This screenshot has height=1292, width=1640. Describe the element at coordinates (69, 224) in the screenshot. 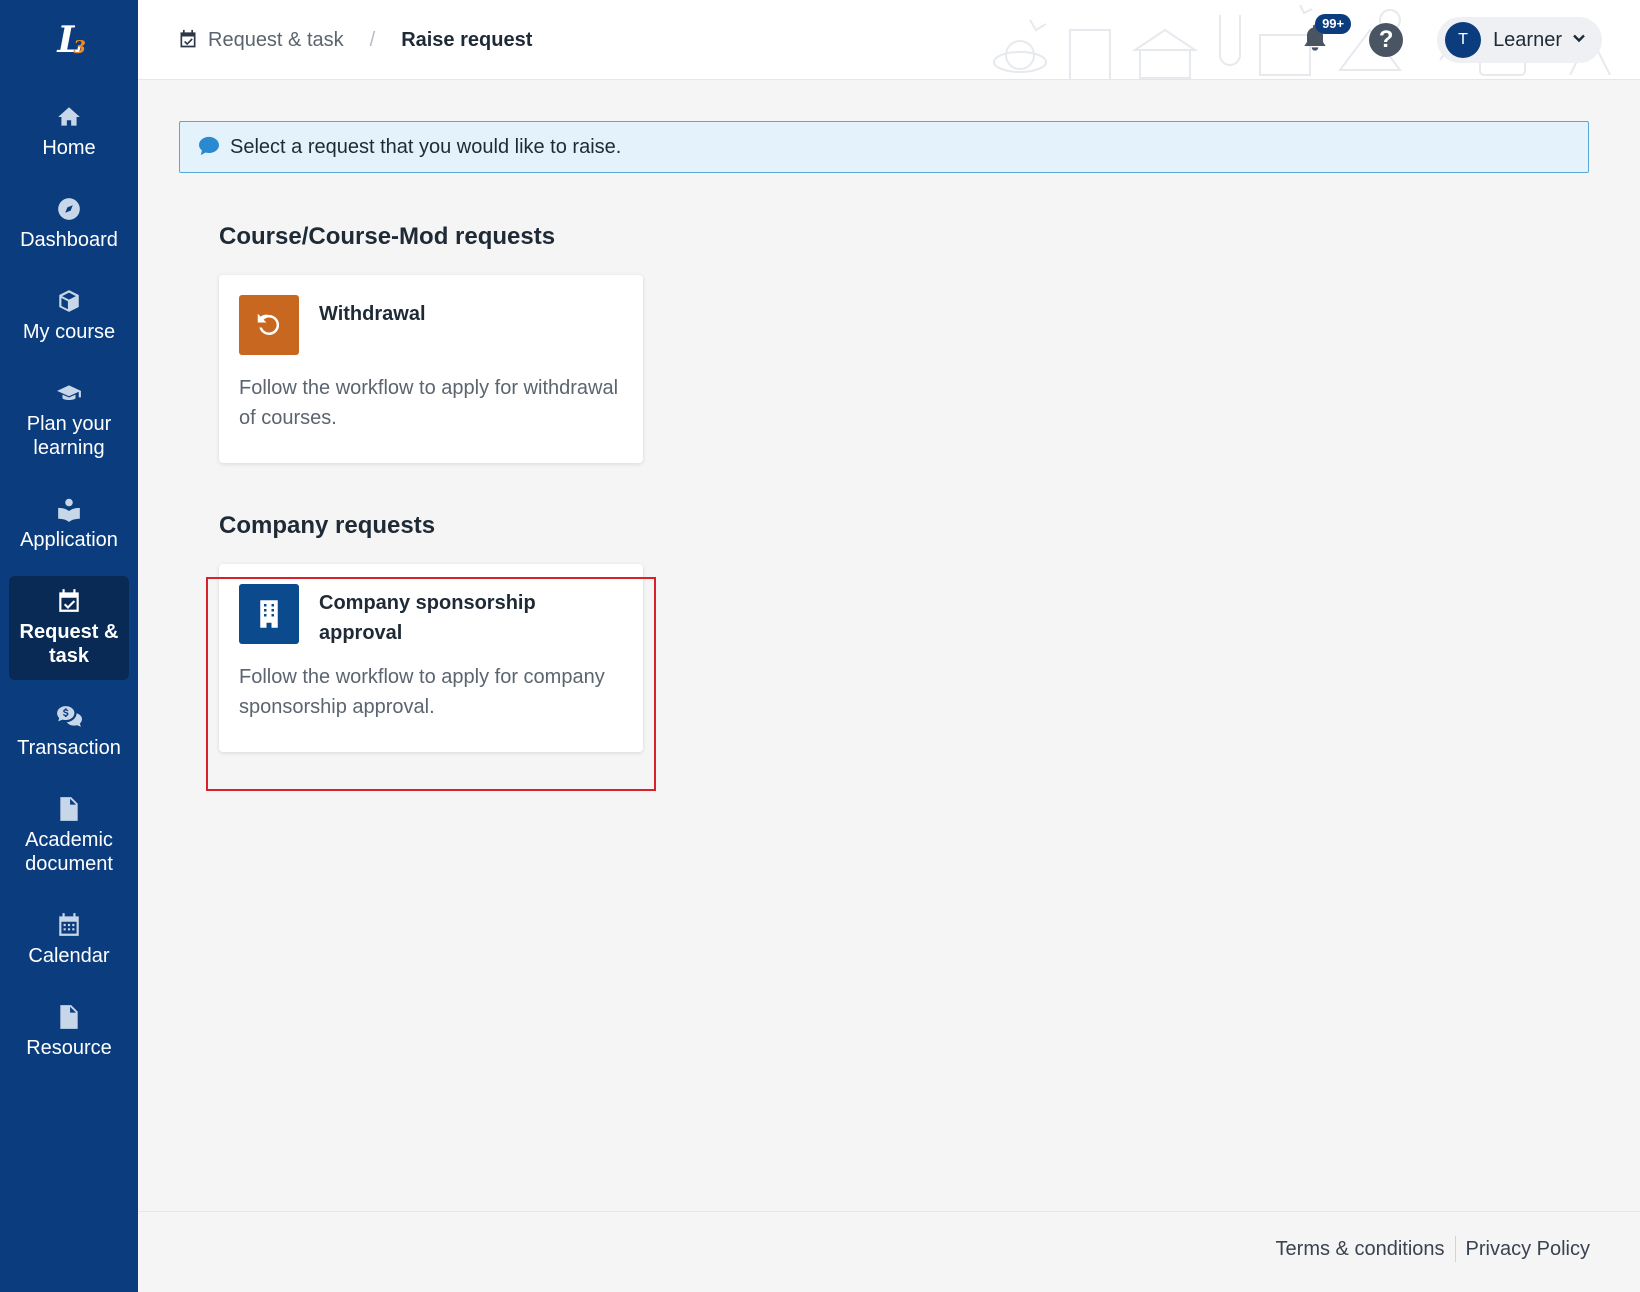

I see `sidebar-item-dashboard: Dashboard` at that location.